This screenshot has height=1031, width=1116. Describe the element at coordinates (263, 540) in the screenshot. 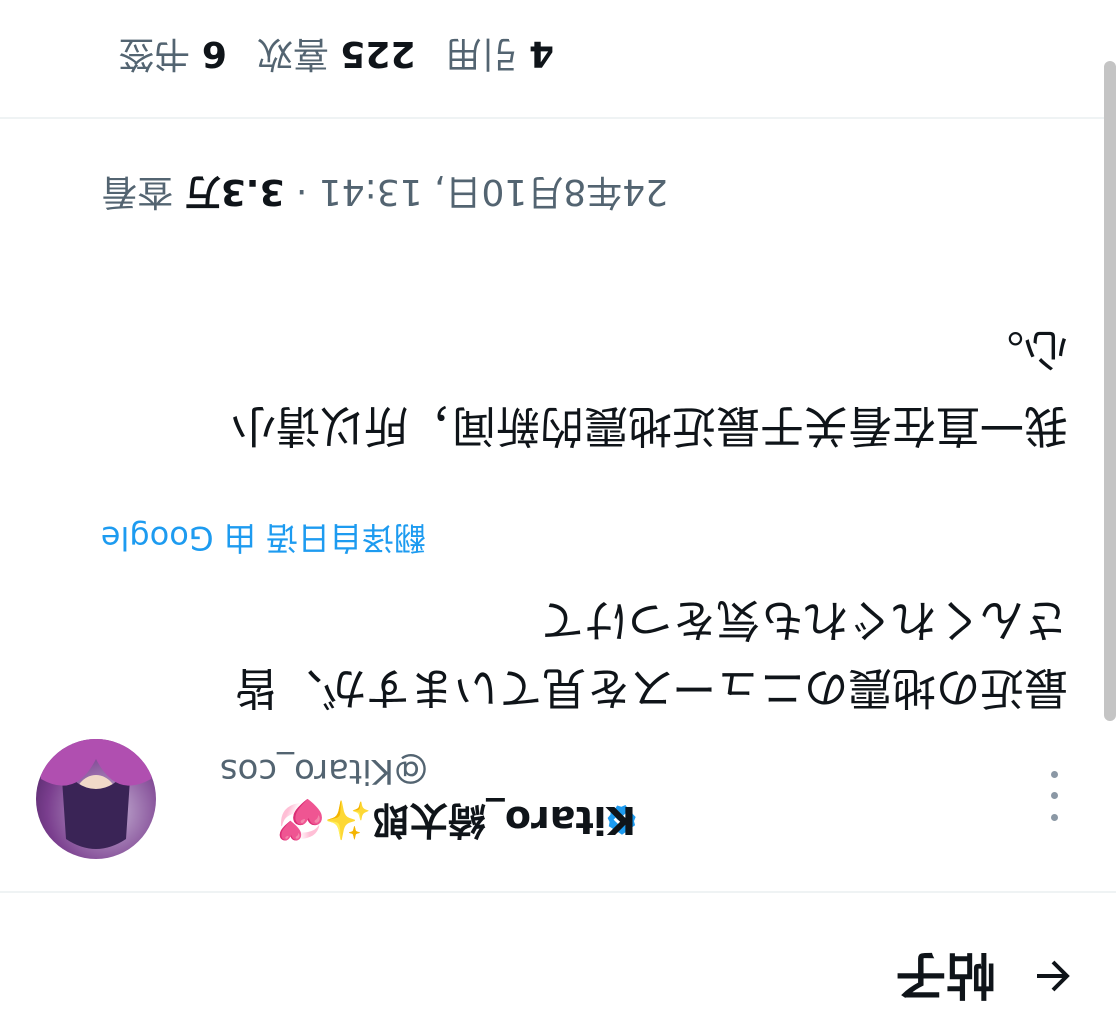

I see `translation-attribution: 翻译自日语 由 Google` at that location.